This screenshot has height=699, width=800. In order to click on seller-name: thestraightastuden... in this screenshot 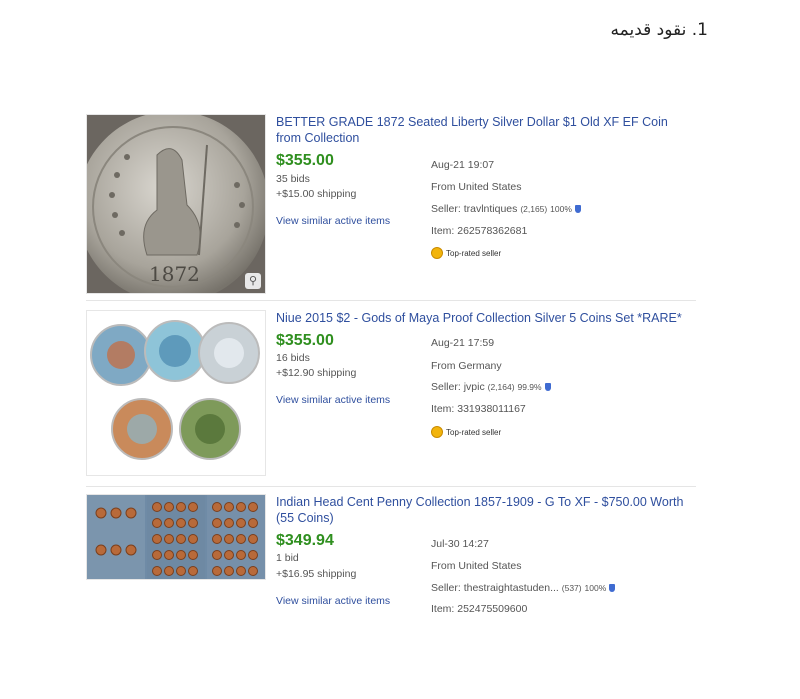, I will do `click(511, 588)`.